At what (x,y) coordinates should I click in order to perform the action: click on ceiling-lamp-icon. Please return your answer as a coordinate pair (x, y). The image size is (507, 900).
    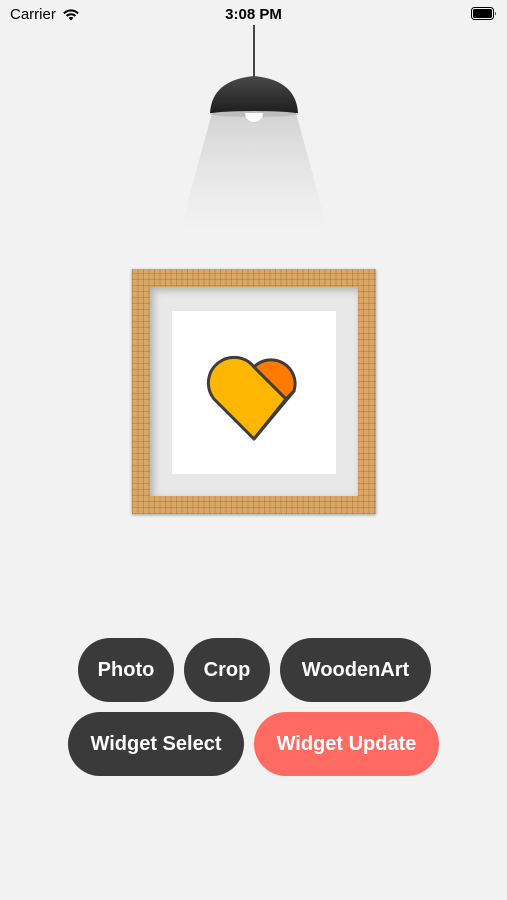
    Looking at the image, I should click on (254, 135).